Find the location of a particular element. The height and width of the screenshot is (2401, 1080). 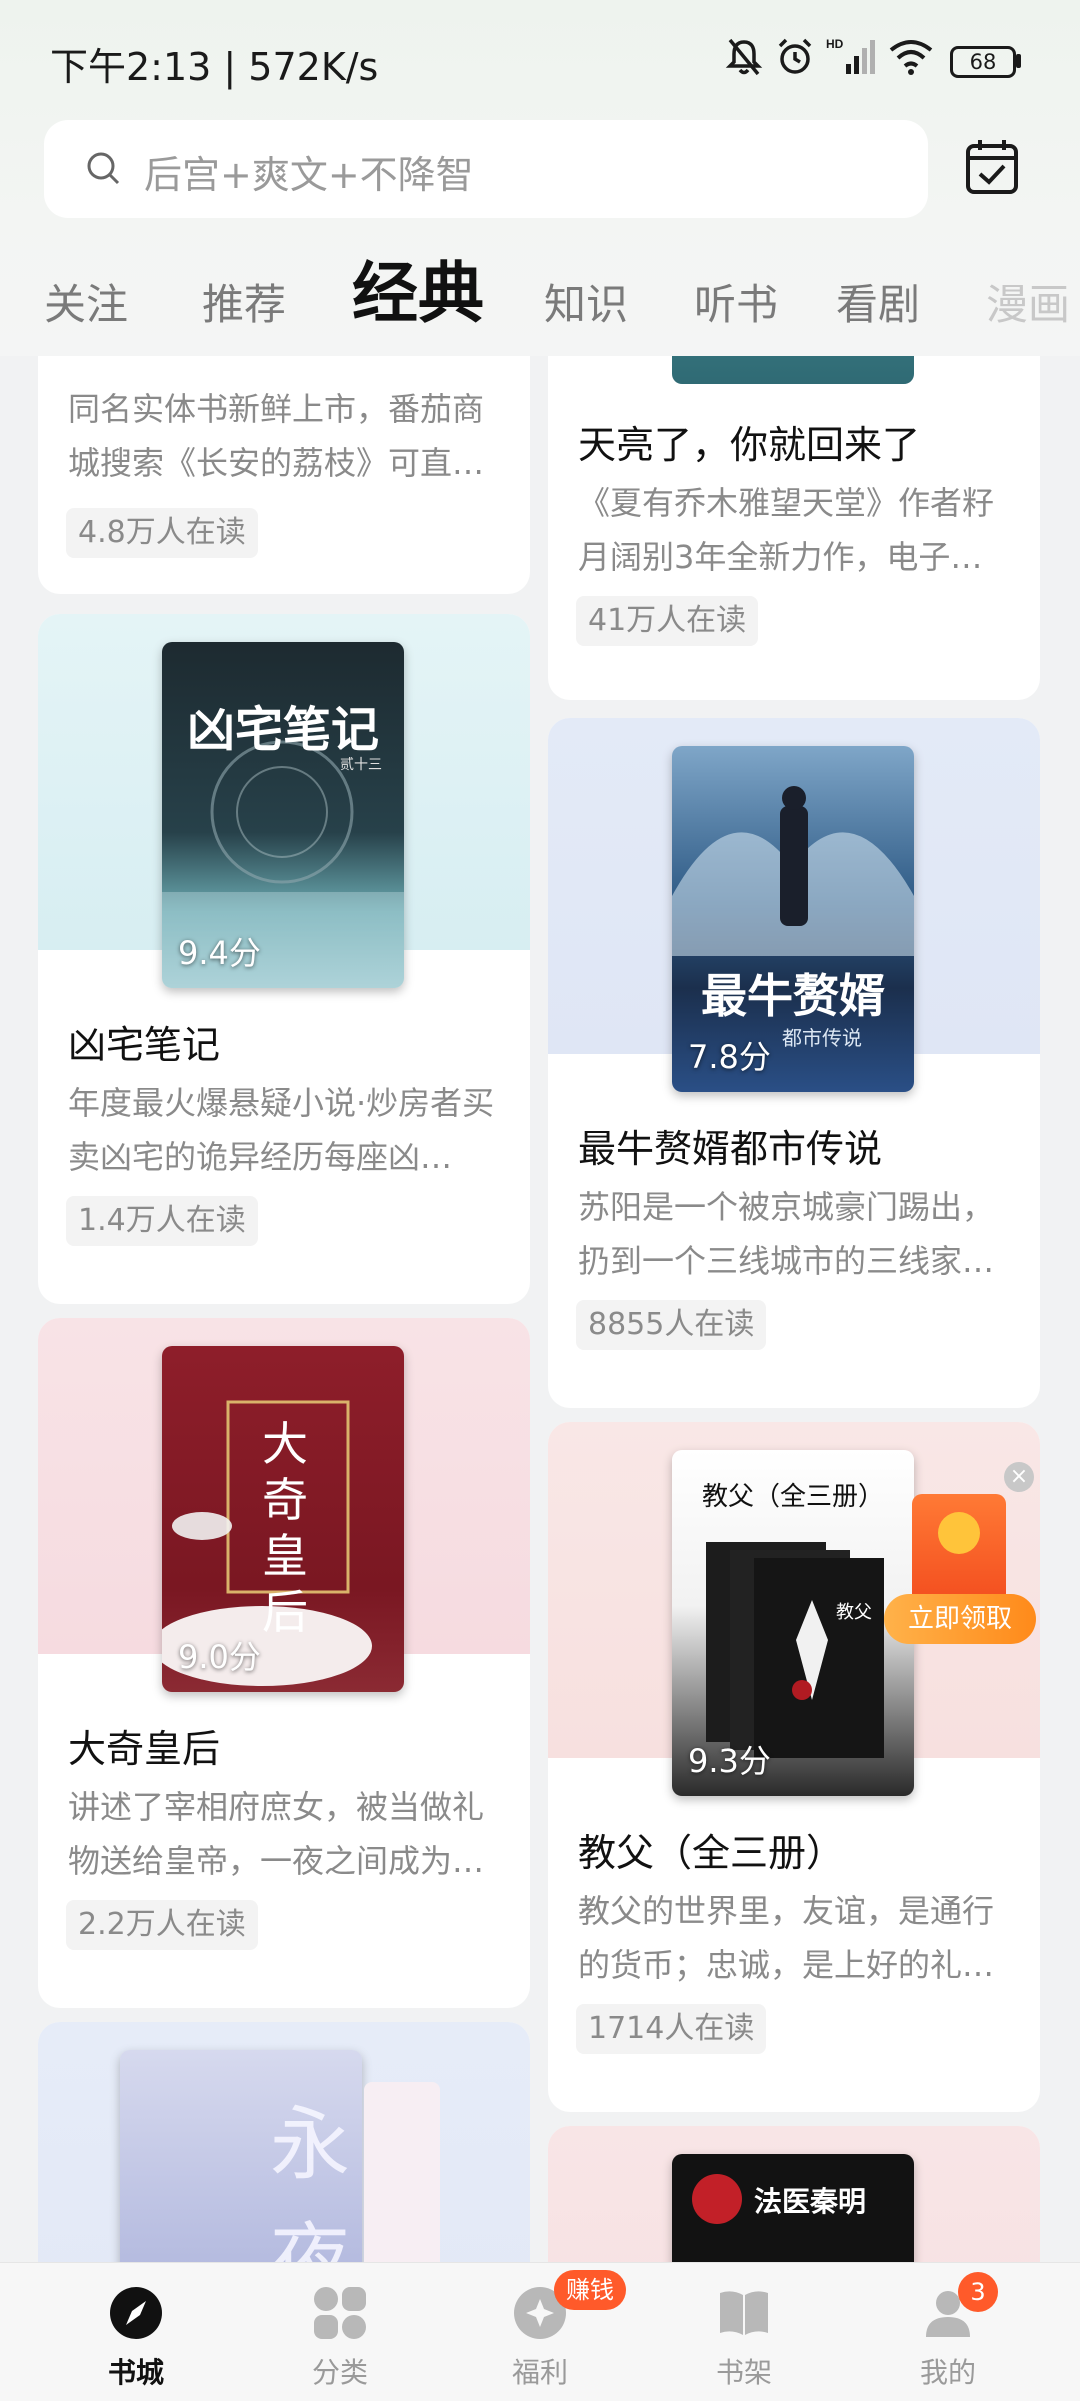

tab-drama: 看剧 is located at coordinates (878, 301).